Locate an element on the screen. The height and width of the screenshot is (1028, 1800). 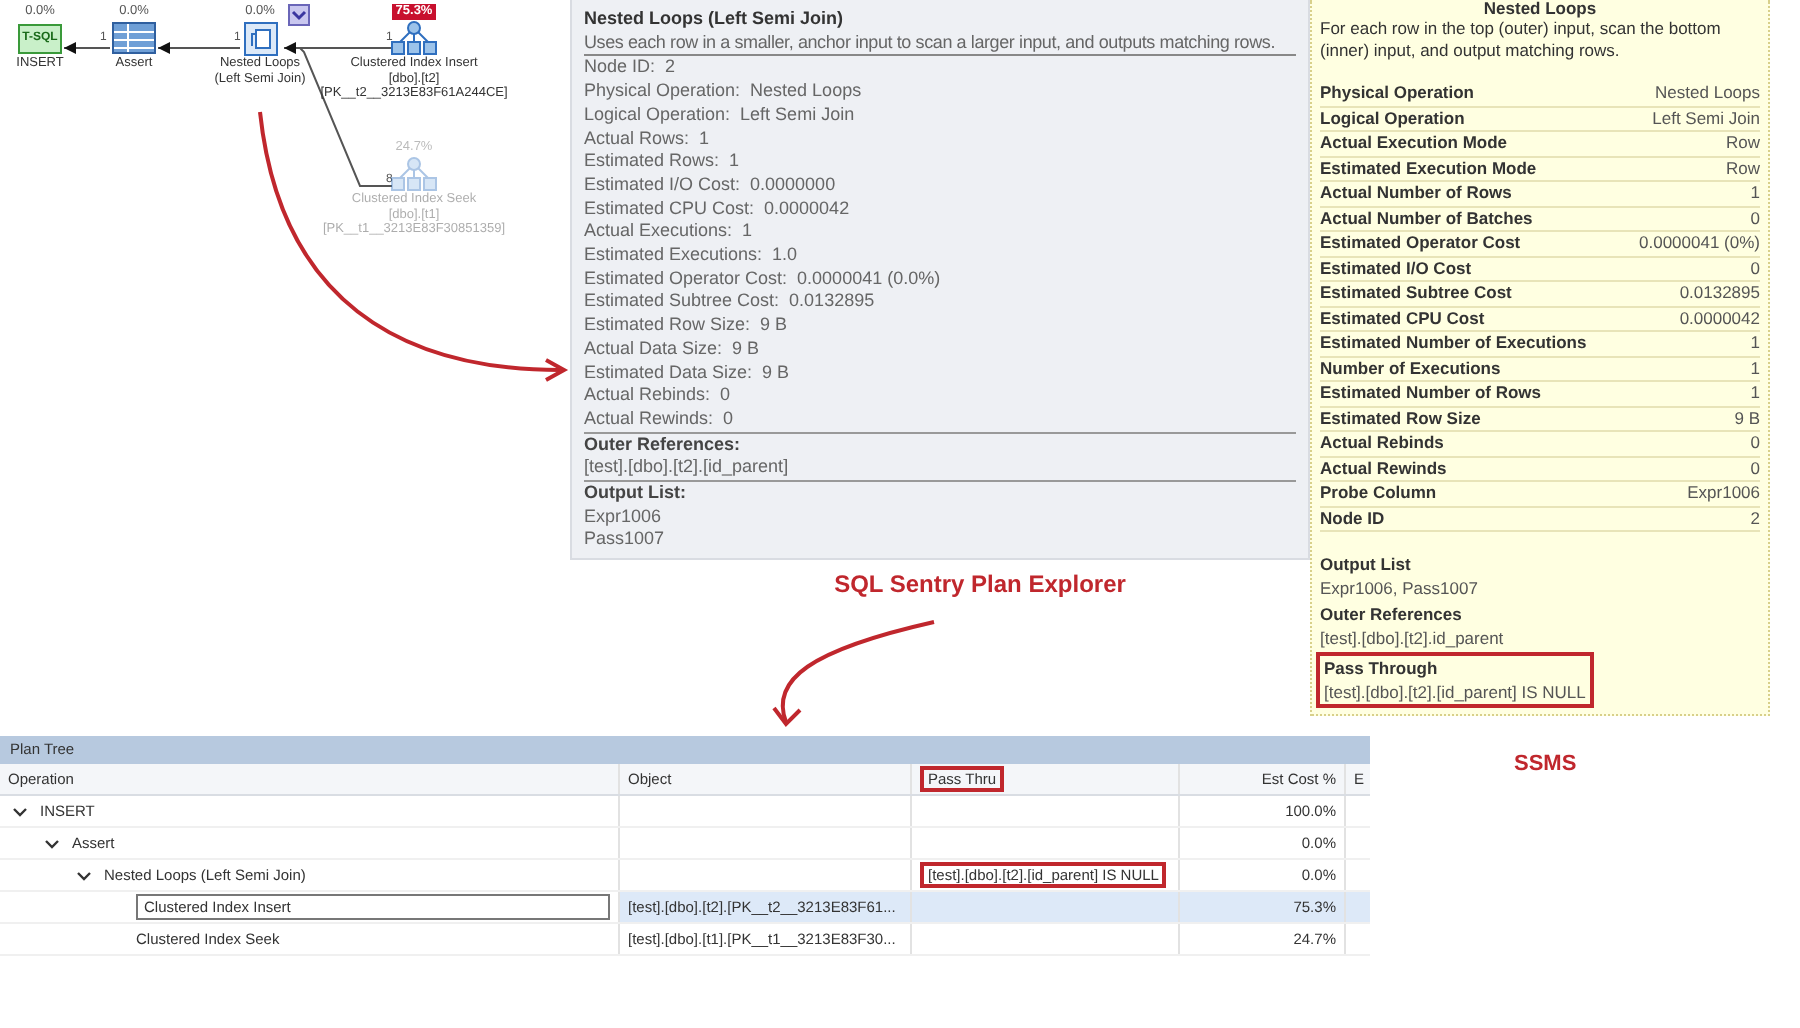
property-label: Actual Rewinds is located at coordinates (1383, 468).